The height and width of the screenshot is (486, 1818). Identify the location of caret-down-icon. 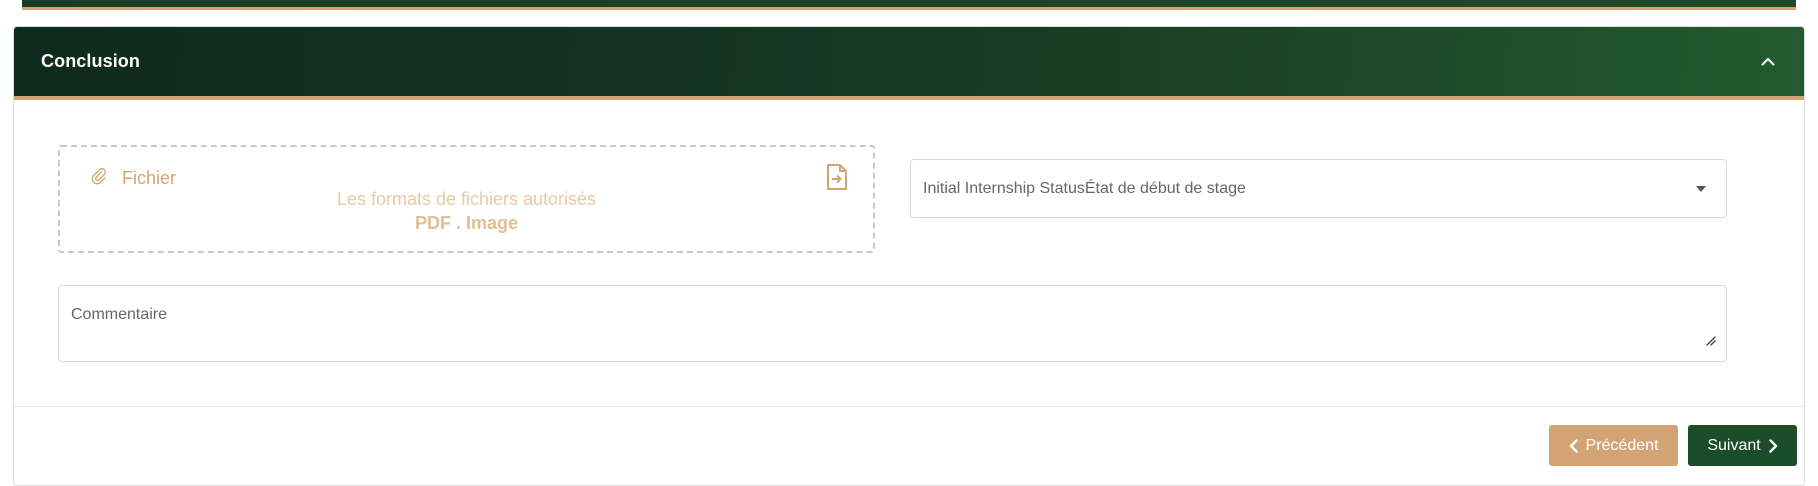
(1701, 188).